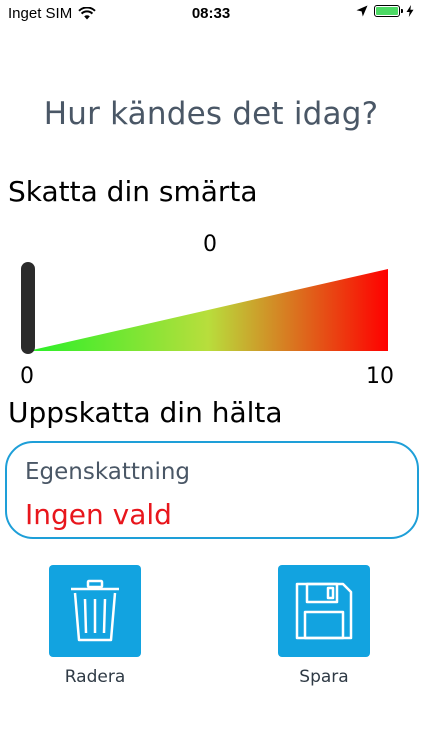 The image size is (422, 750). Describe the element at coordinates (98, 514) in the screenshot. I see `self-assessment-value: Ingen vald` at that location.